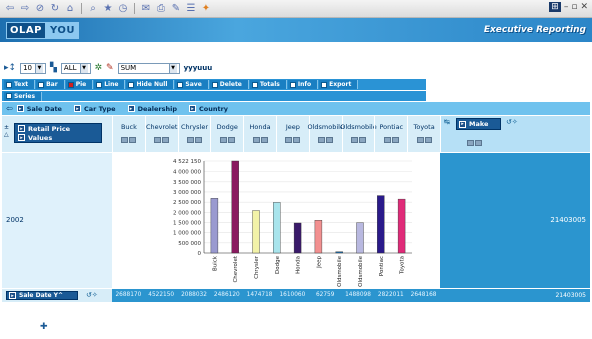 Image resolution: width=592 pixels, height=339 pixels. What do you see at coordinates (79, 84) in the screenshot?
I see `toolbar-button-pie: Pie` at bounding box center [79, 84].